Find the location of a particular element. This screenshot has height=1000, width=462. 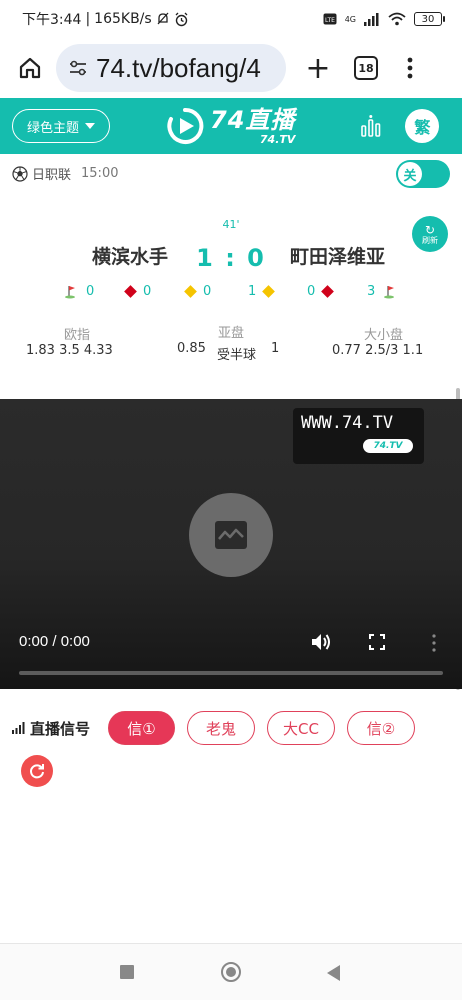

match-time: 15:00 is located at coordinates (100, 173).